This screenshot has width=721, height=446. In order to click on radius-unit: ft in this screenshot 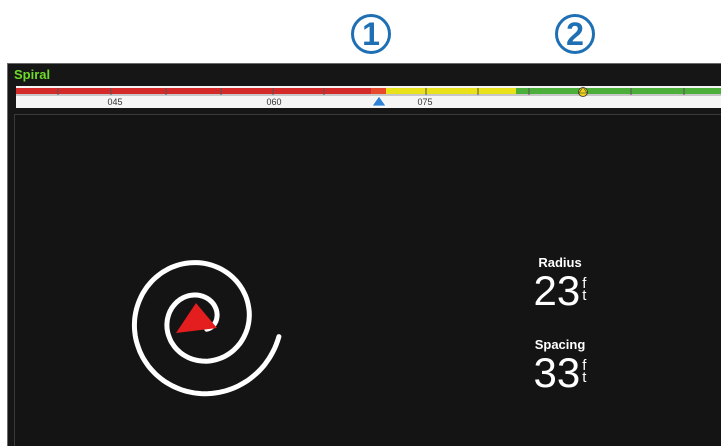, I will do `click(584, 290)`.